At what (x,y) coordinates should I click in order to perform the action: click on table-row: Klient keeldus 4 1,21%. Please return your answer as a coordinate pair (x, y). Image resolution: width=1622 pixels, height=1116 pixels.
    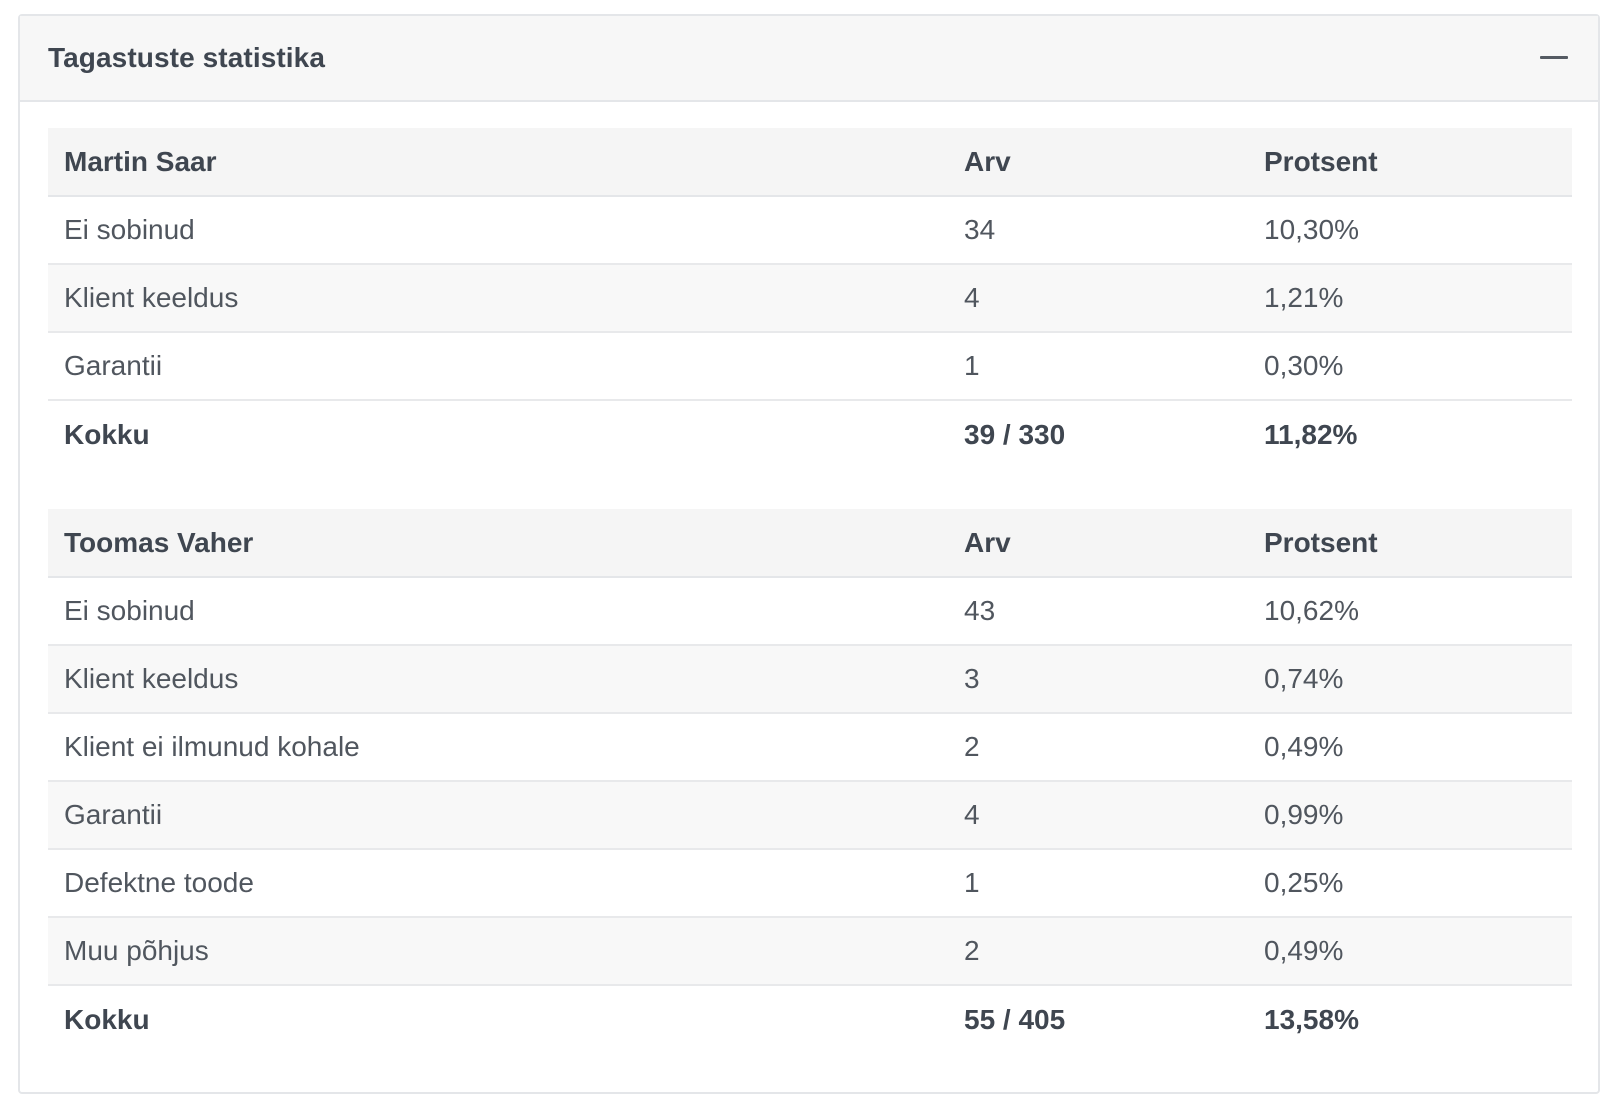
    Looking at the image, I should click on (810, 298).